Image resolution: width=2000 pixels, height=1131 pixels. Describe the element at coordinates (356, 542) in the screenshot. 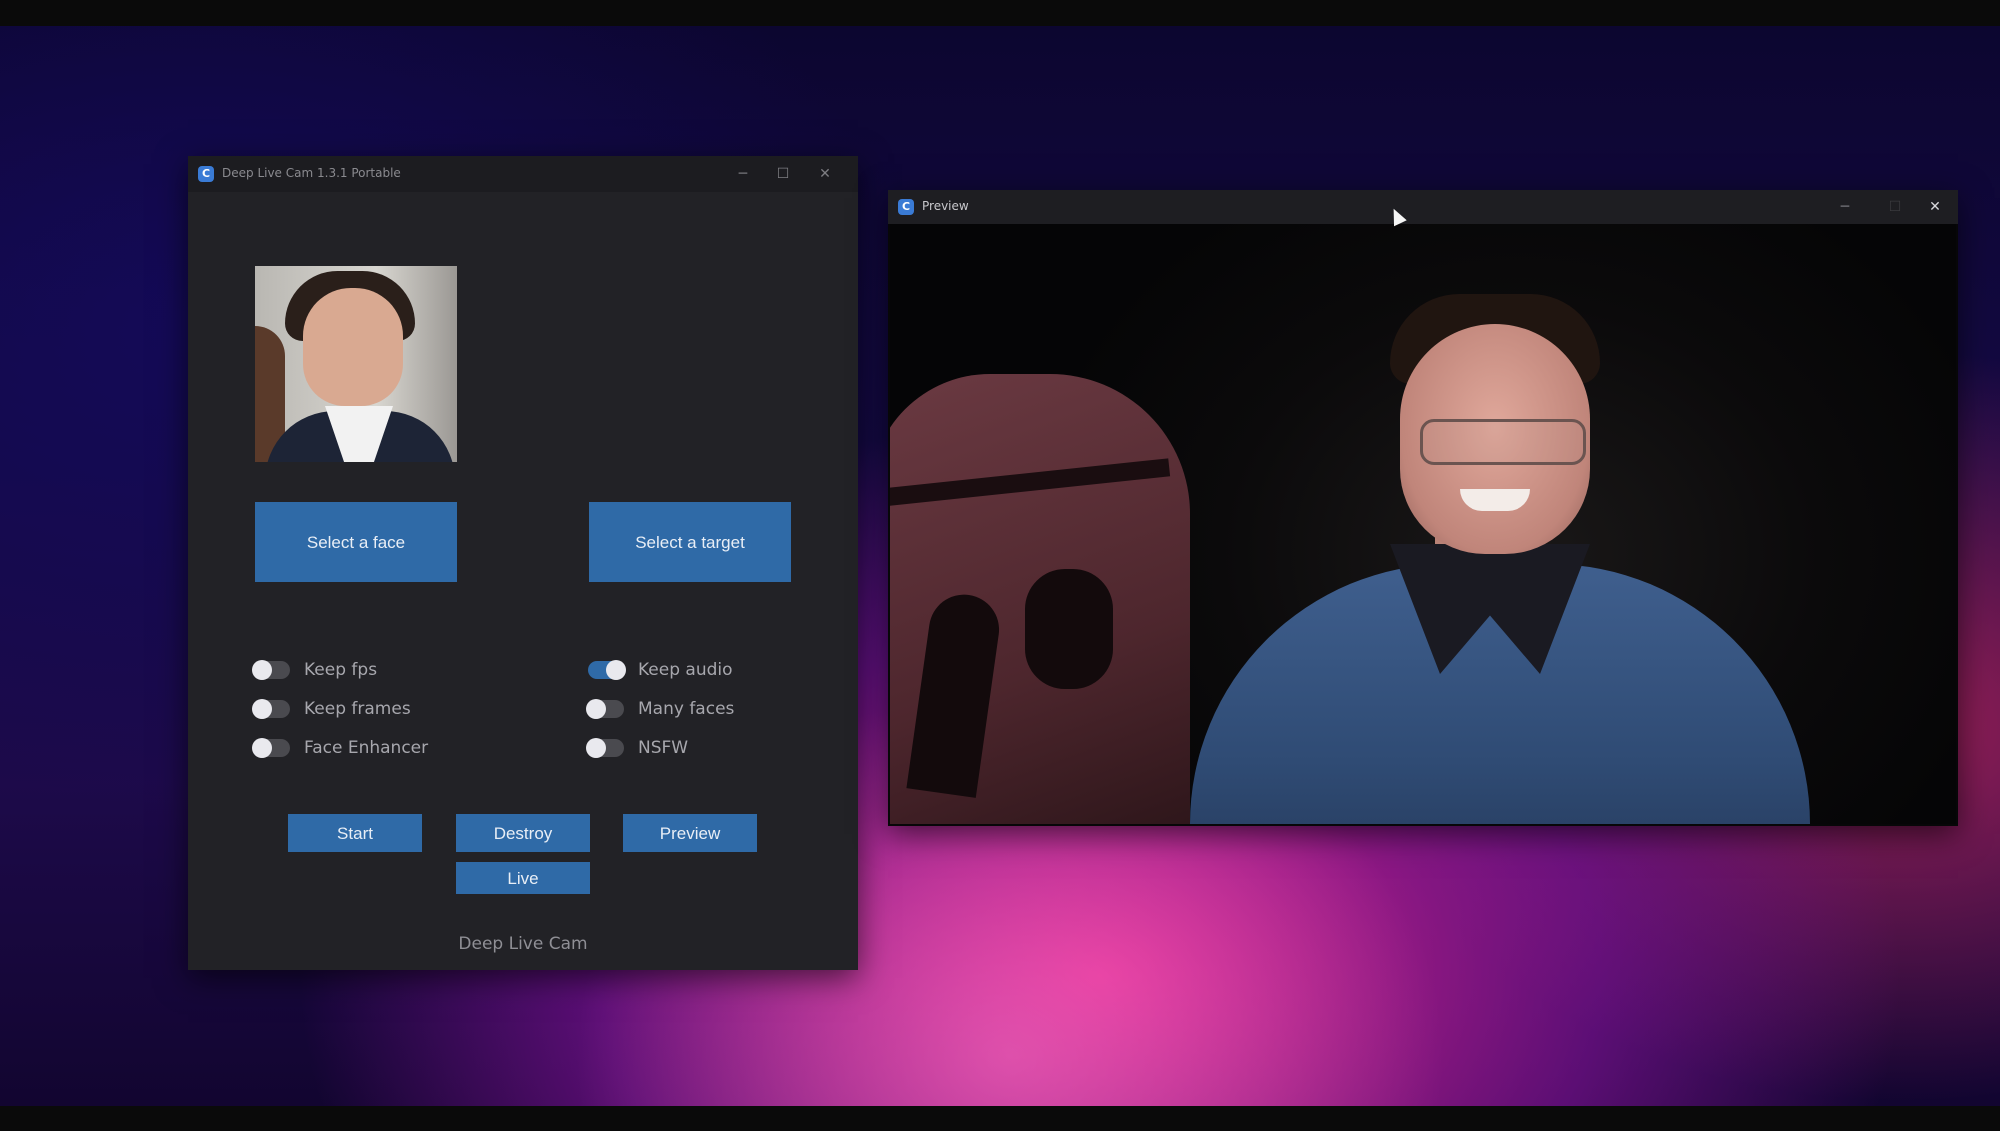

I see `select-face-button: Select a face` at that location.